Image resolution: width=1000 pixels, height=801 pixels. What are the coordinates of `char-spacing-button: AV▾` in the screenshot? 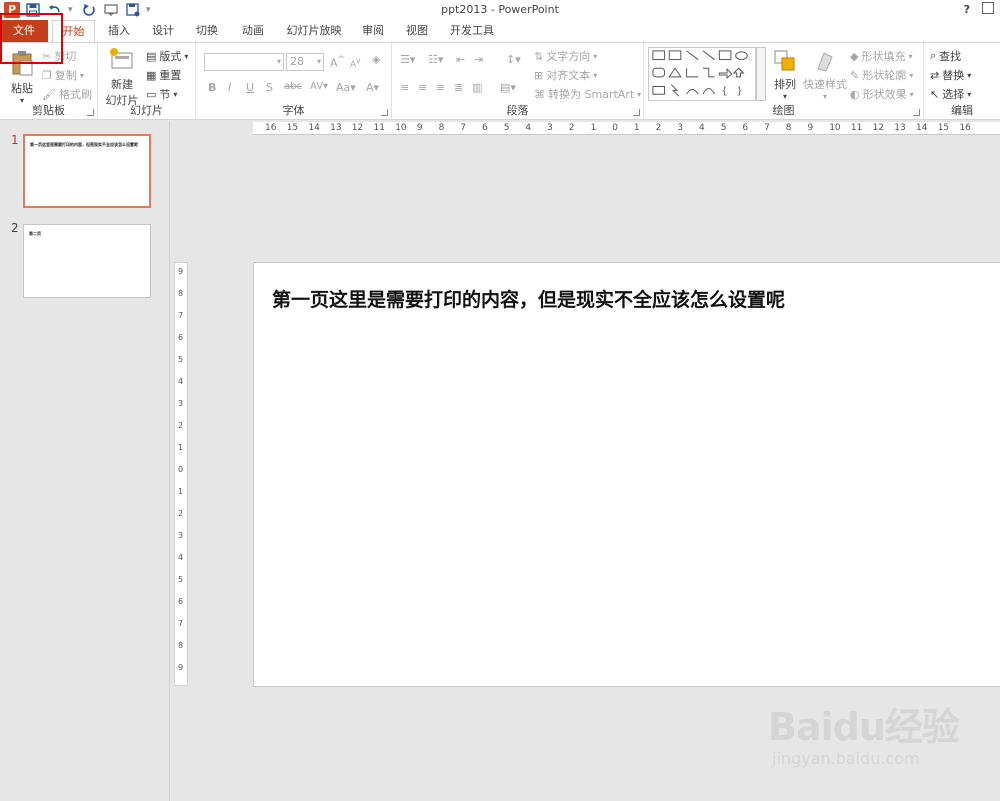 It's located at (319, 86).